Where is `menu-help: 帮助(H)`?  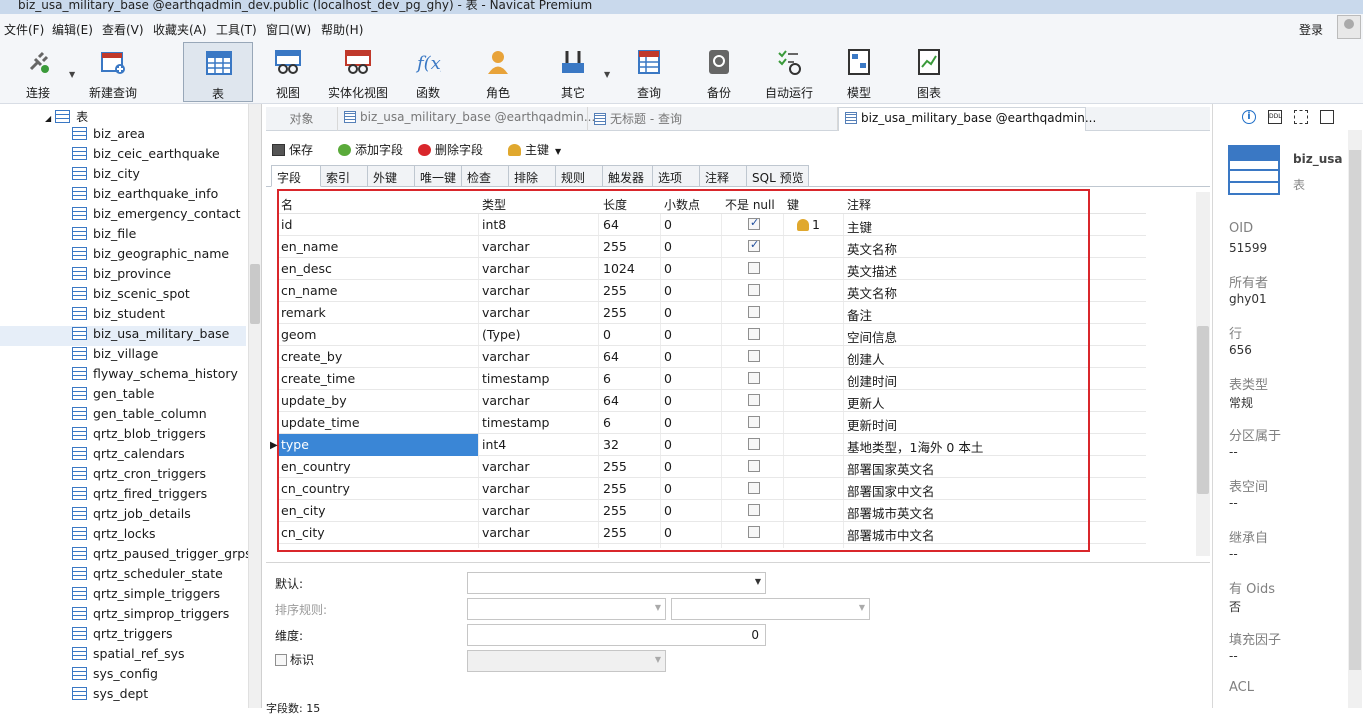 menu-help: 帮助(H) is located at coordinates (342, 29).